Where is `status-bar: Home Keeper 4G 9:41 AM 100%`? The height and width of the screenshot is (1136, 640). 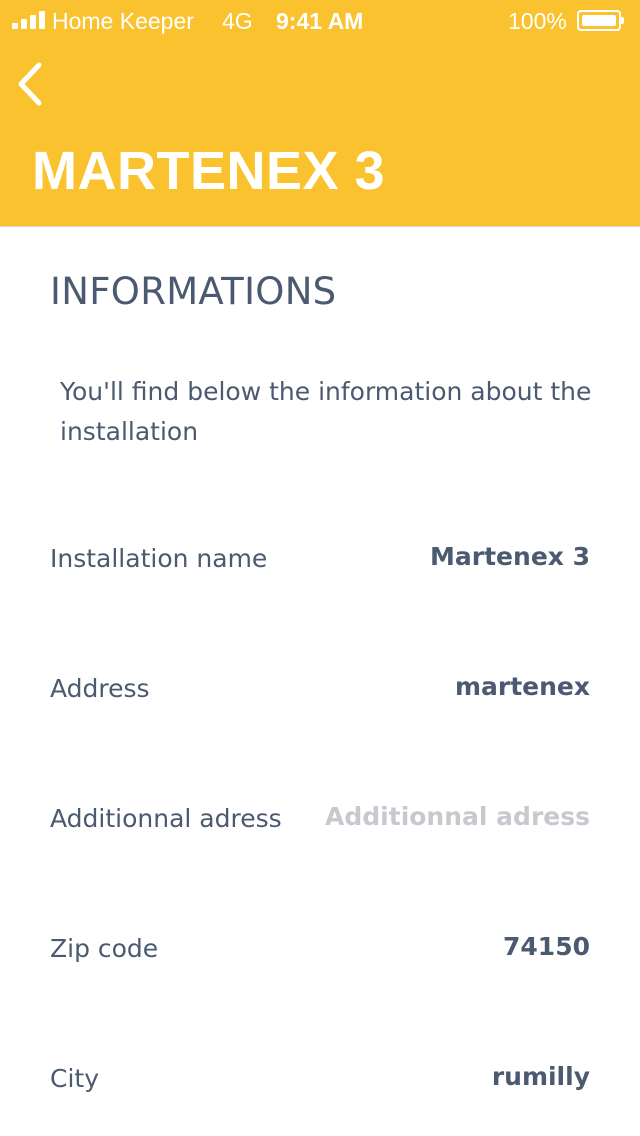 status-bar: Home Keeper 4G 9:41 AM 100% is located at coordinates (320, 20).